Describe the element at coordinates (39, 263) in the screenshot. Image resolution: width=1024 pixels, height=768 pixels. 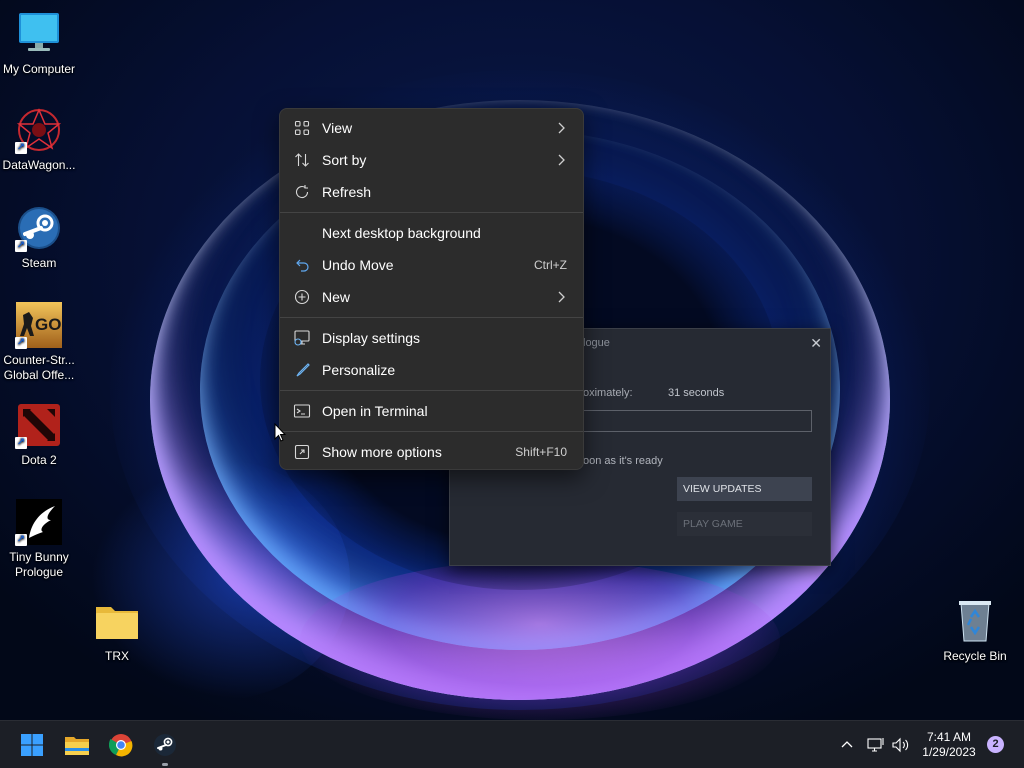
I see `desktop-icon-label: Steam` at that location.